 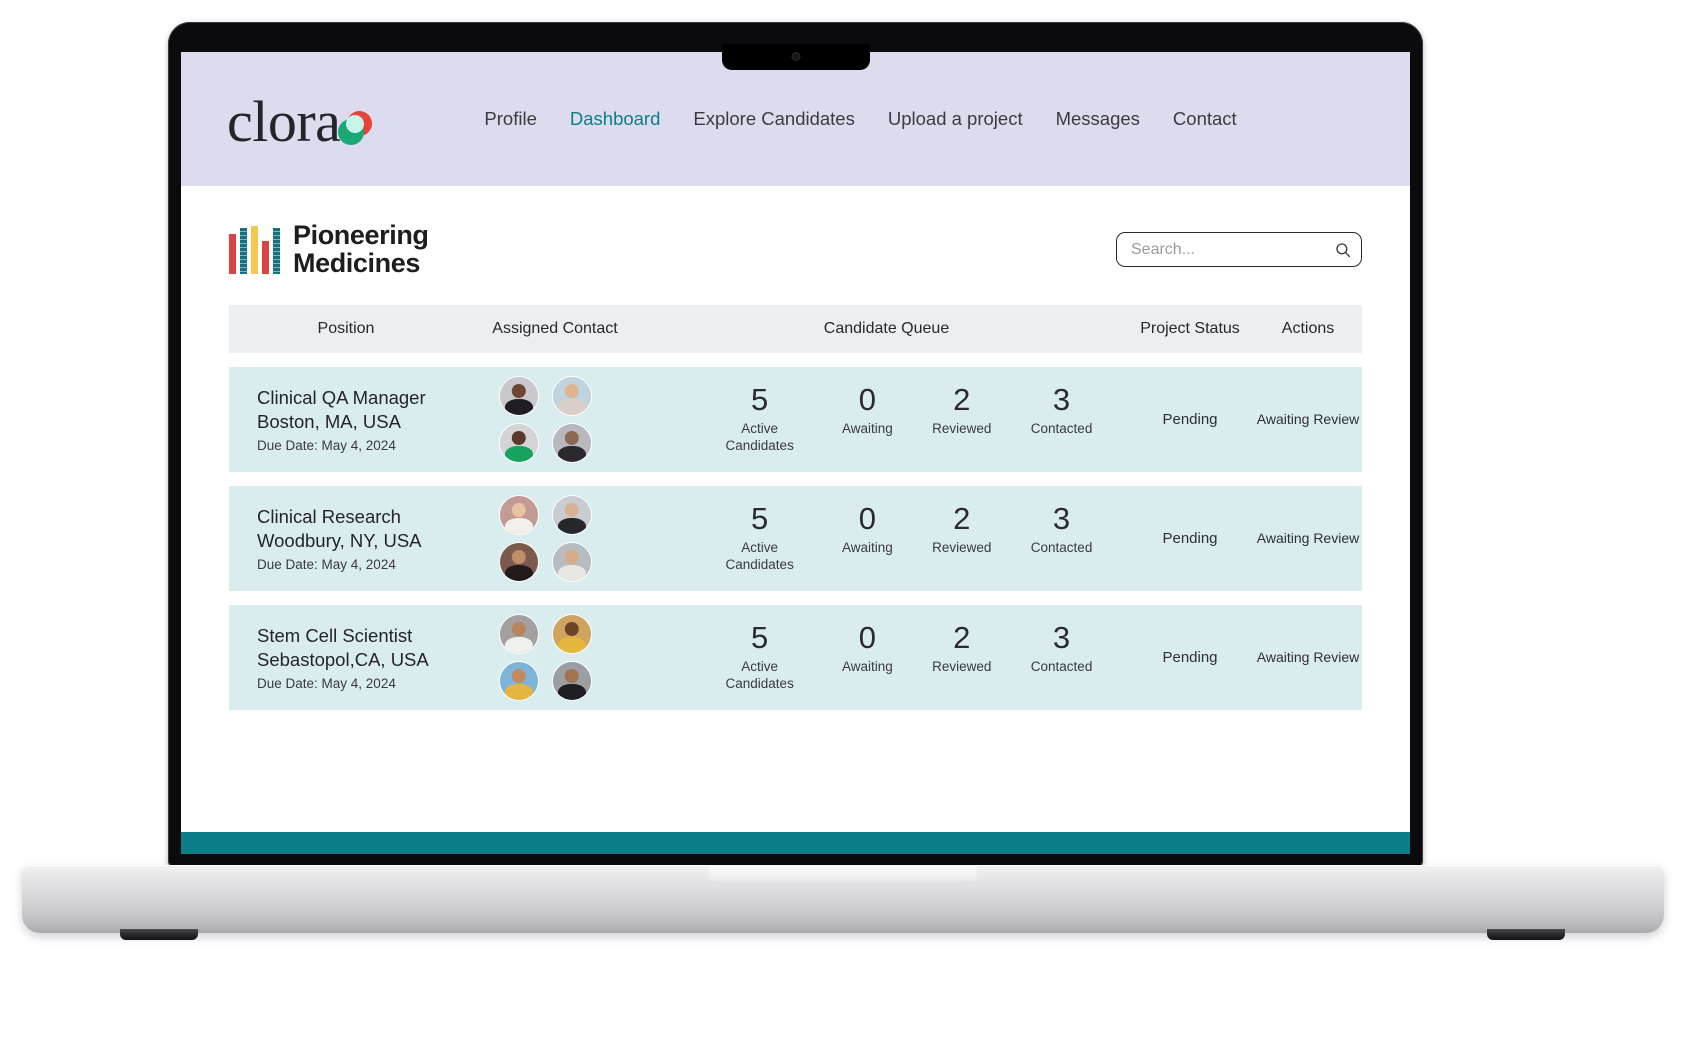 What do you see at coordinates (356, 262) in the screenshot?
I see `company-name-line-2: Medicines` at bounding box center [356, 262].